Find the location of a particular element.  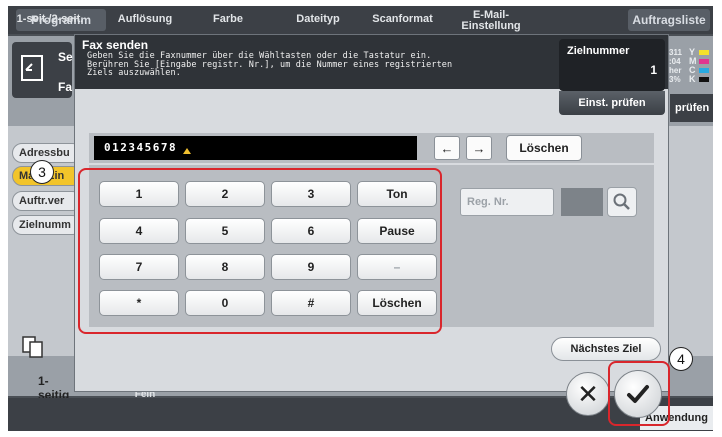

ziel-number-value: 1 is located at coordinates (653, 70).